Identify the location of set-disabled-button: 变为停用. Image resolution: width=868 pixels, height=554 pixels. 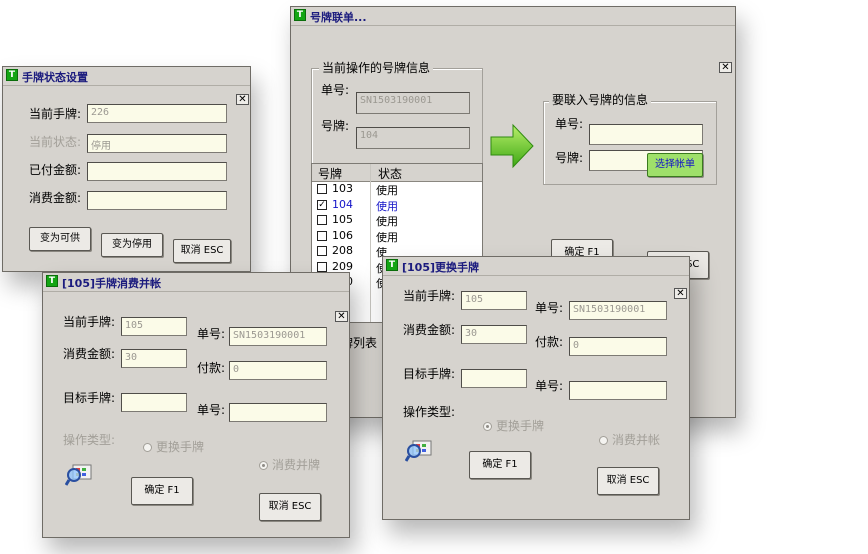
(132, 245).